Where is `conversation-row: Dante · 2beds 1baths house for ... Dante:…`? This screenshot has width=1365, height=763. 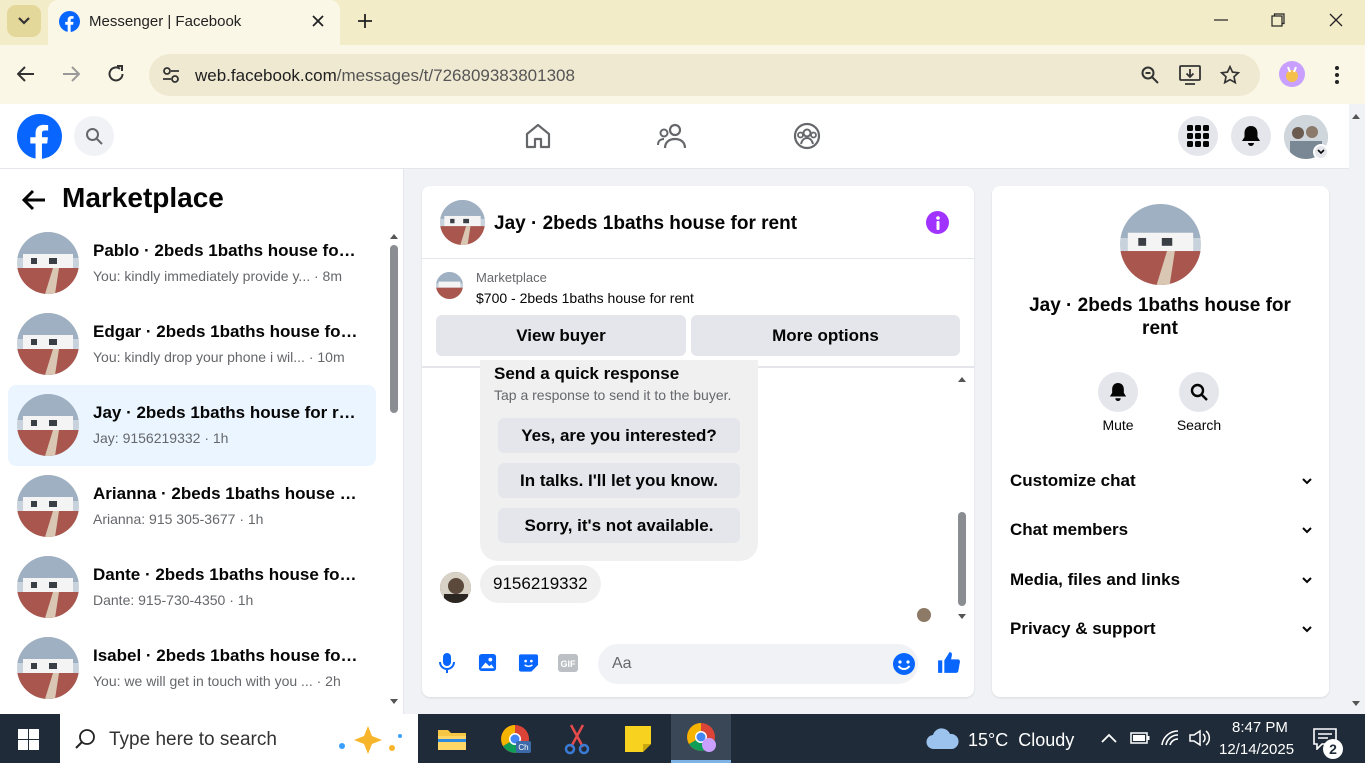
conversation-row: Dante · 2beds 1baths house for ... Dante:… is located at coordinates (192, 587).